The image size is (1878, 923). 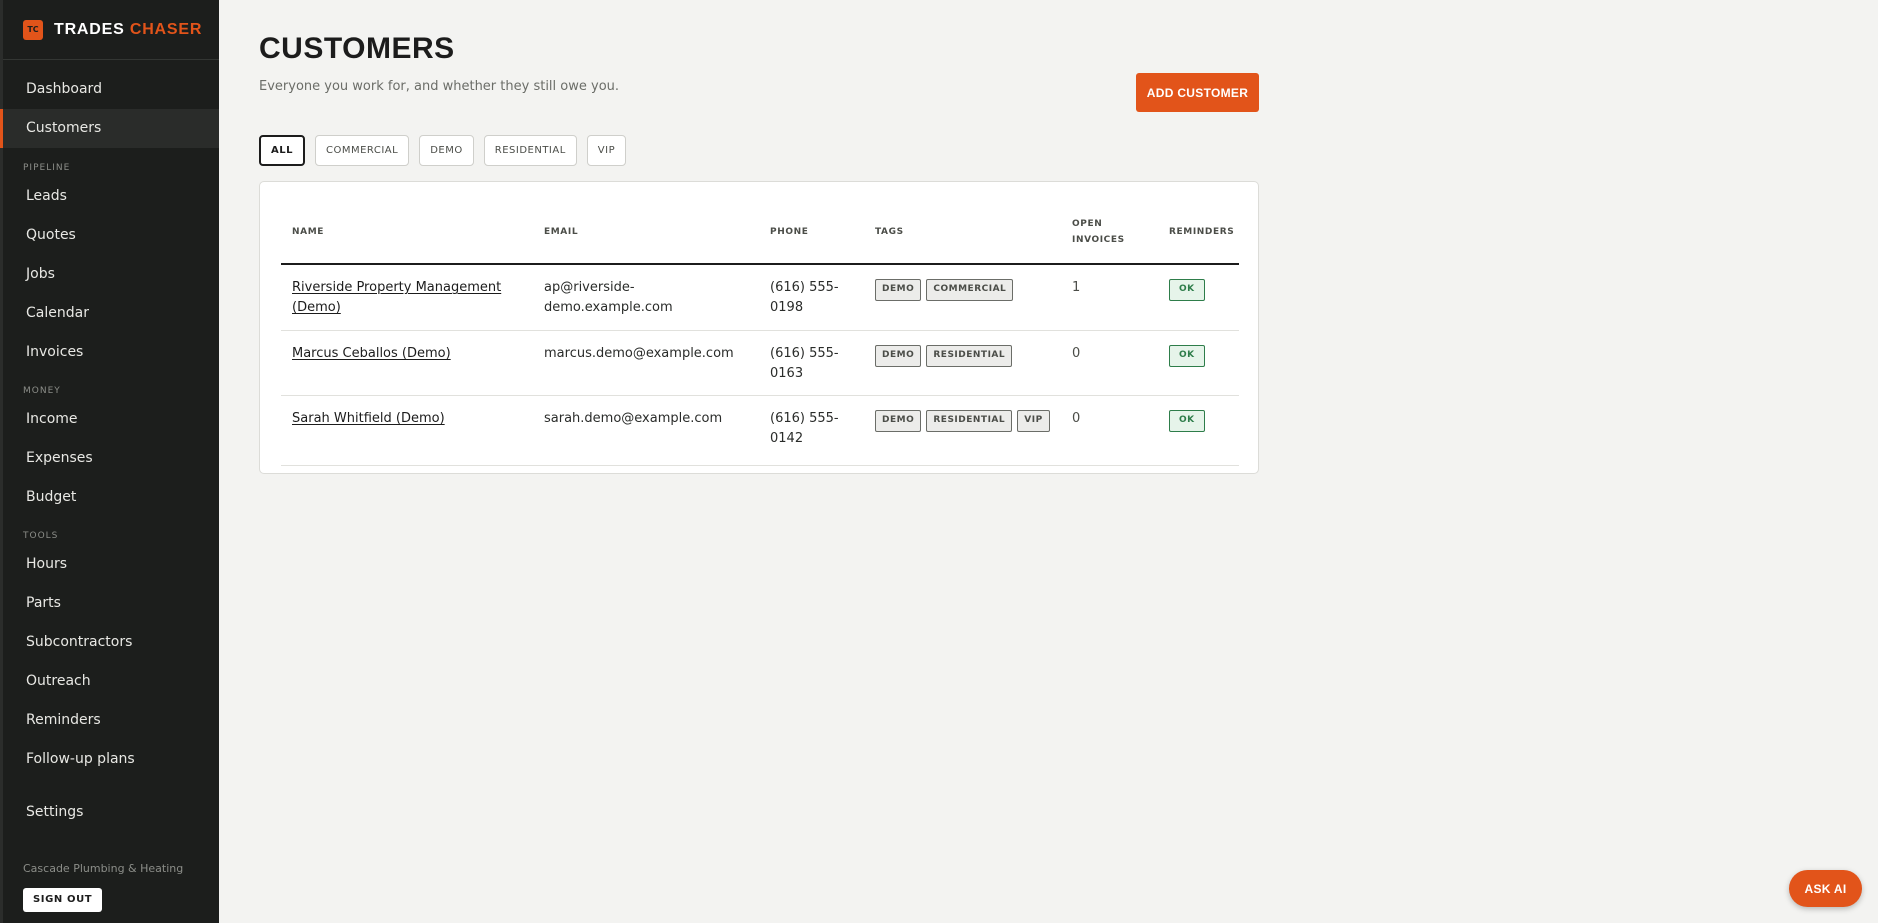 What do you see at coordinates (111, 458) in the screenshot?
I see `sidebar-item-expenses: Expenses` at bounding box center [111, 458].